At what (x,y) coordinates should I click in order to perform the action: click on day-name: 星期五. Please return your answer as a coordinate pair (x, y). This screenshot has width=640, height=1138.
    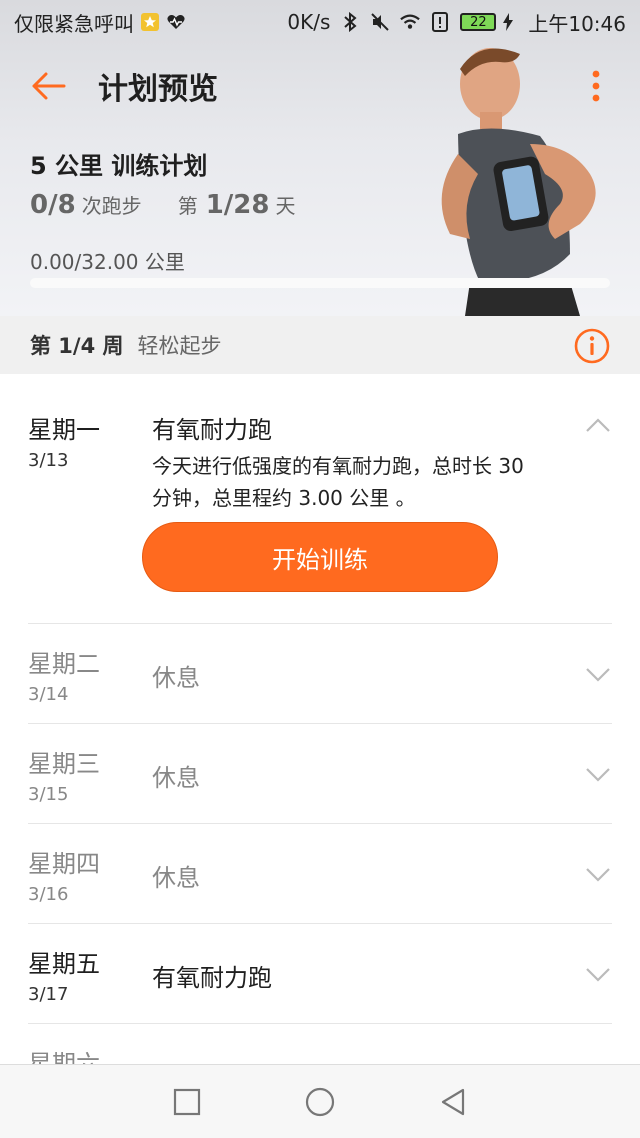
    Looking at the image, I should click on (64, 964).